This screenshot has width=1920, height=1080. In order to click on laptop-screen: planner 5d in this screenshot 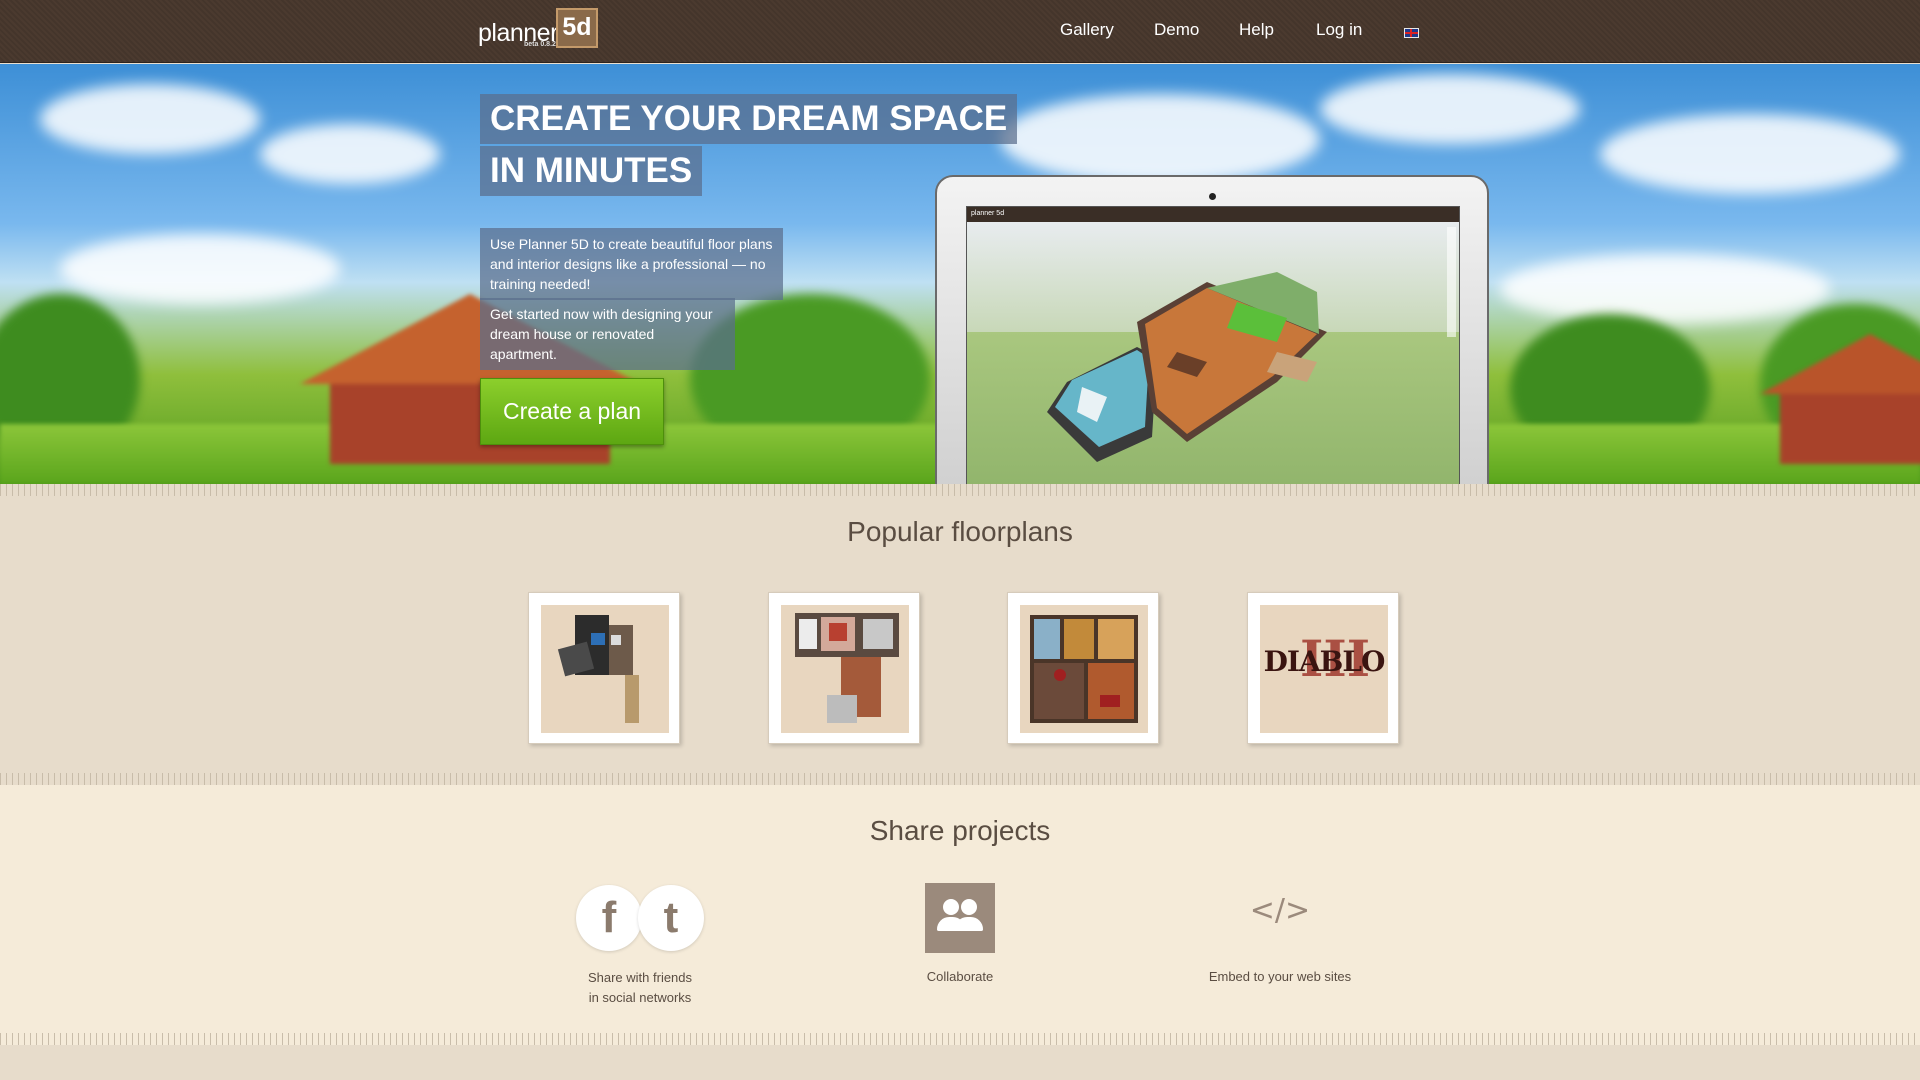, I will do `click(1213, 345)`.